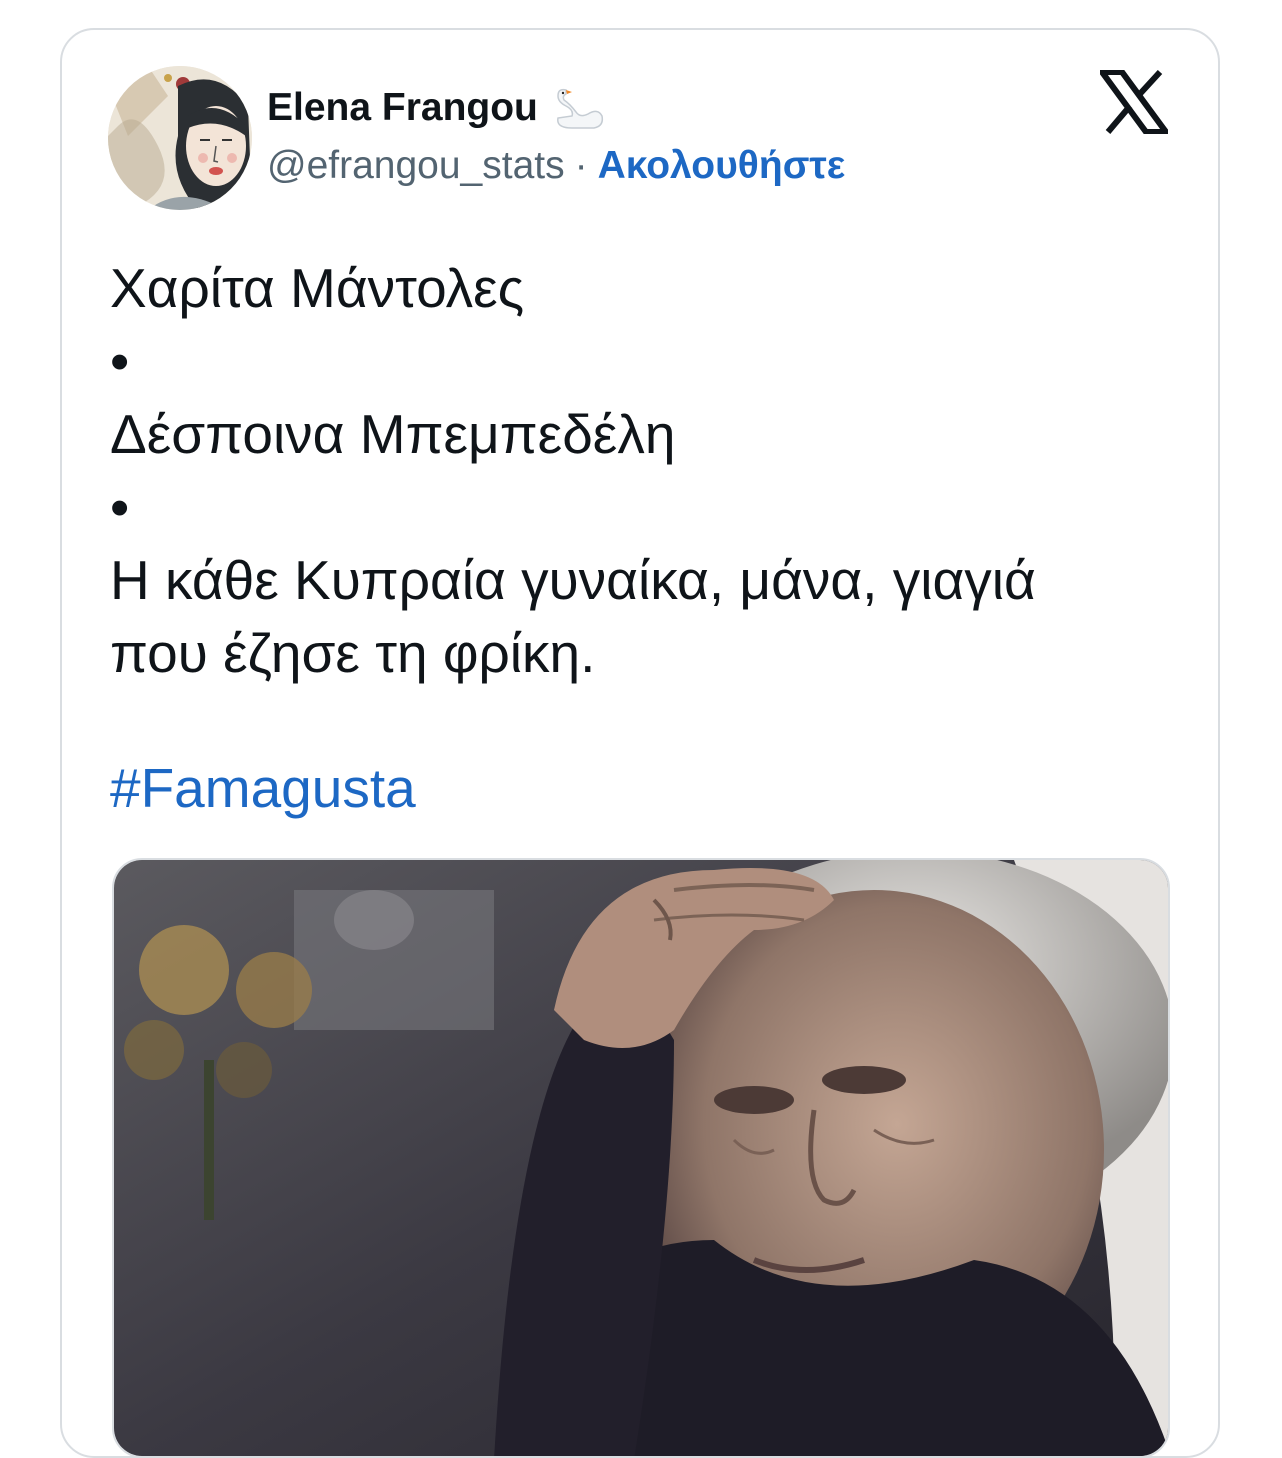 The height and width of the screenshot is (1458, 1282). Describe the element at coordinates (573, 580) in the screenshot. I see `tweet-line: Η κάθε Κυπραία γυναίκα, μάνα, γιαγιά` at that location.